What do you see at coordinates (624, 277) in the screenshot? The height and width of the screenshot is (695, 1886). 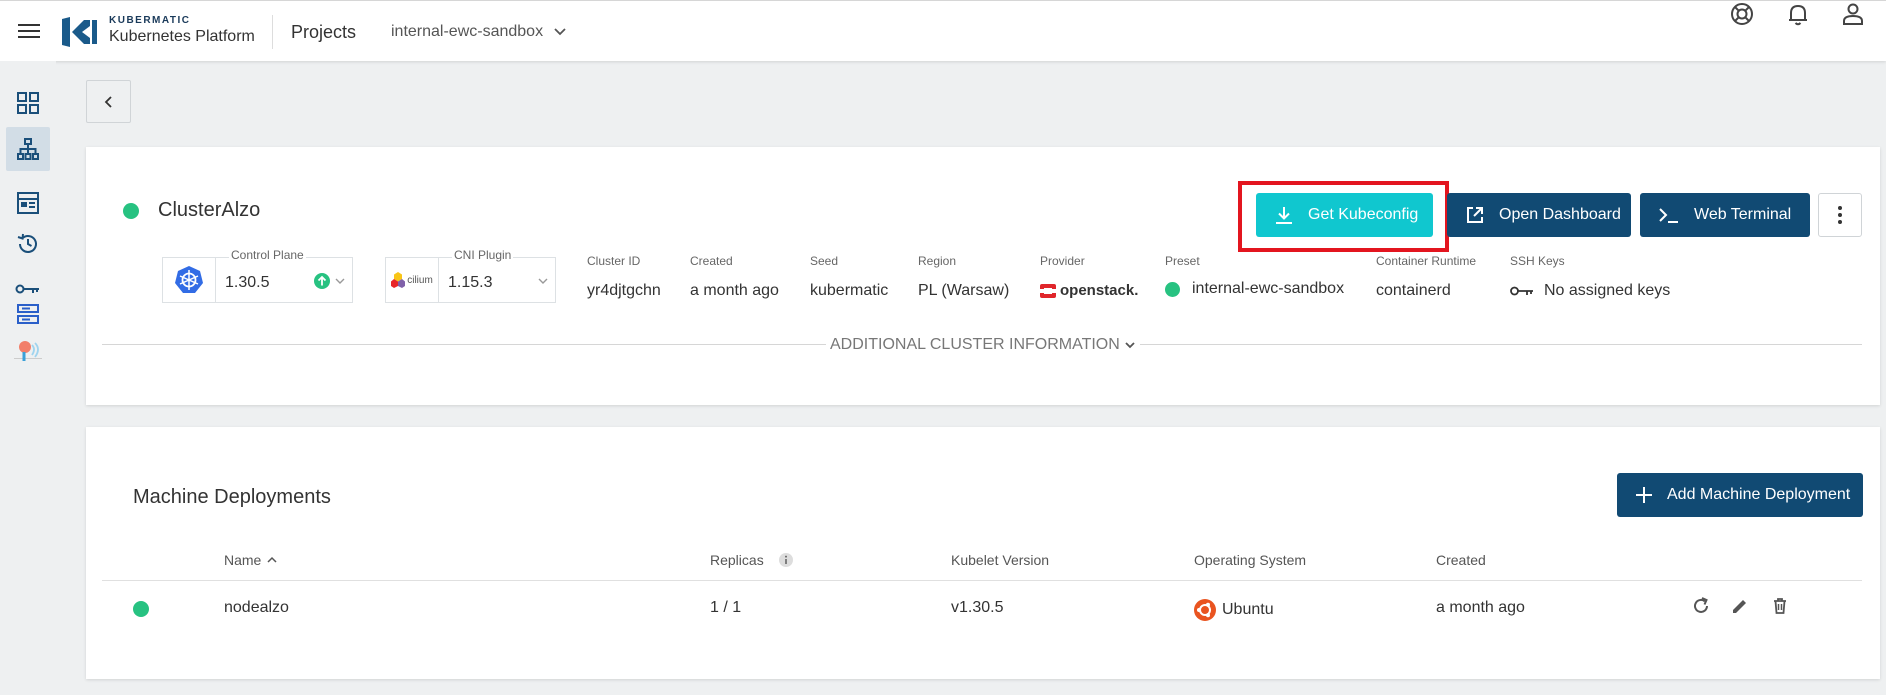 I see `cluster-id: Cluster ID yr4djtgchn` at bounding box center [624, 277].